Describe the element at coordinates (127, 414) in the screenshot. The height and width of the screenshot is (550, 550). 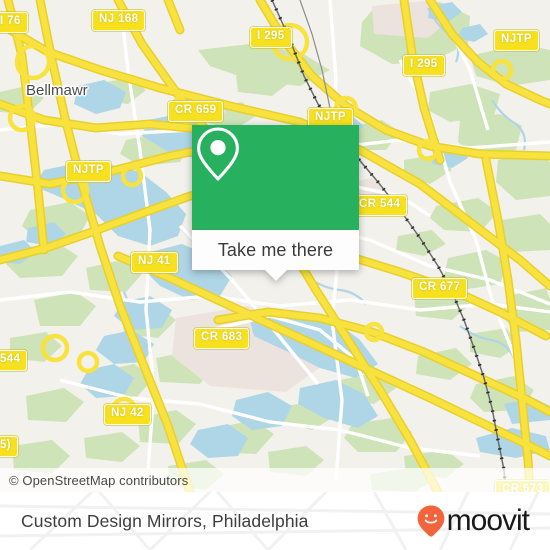
I see `road-shield-nj42: NJ 42` at that location.